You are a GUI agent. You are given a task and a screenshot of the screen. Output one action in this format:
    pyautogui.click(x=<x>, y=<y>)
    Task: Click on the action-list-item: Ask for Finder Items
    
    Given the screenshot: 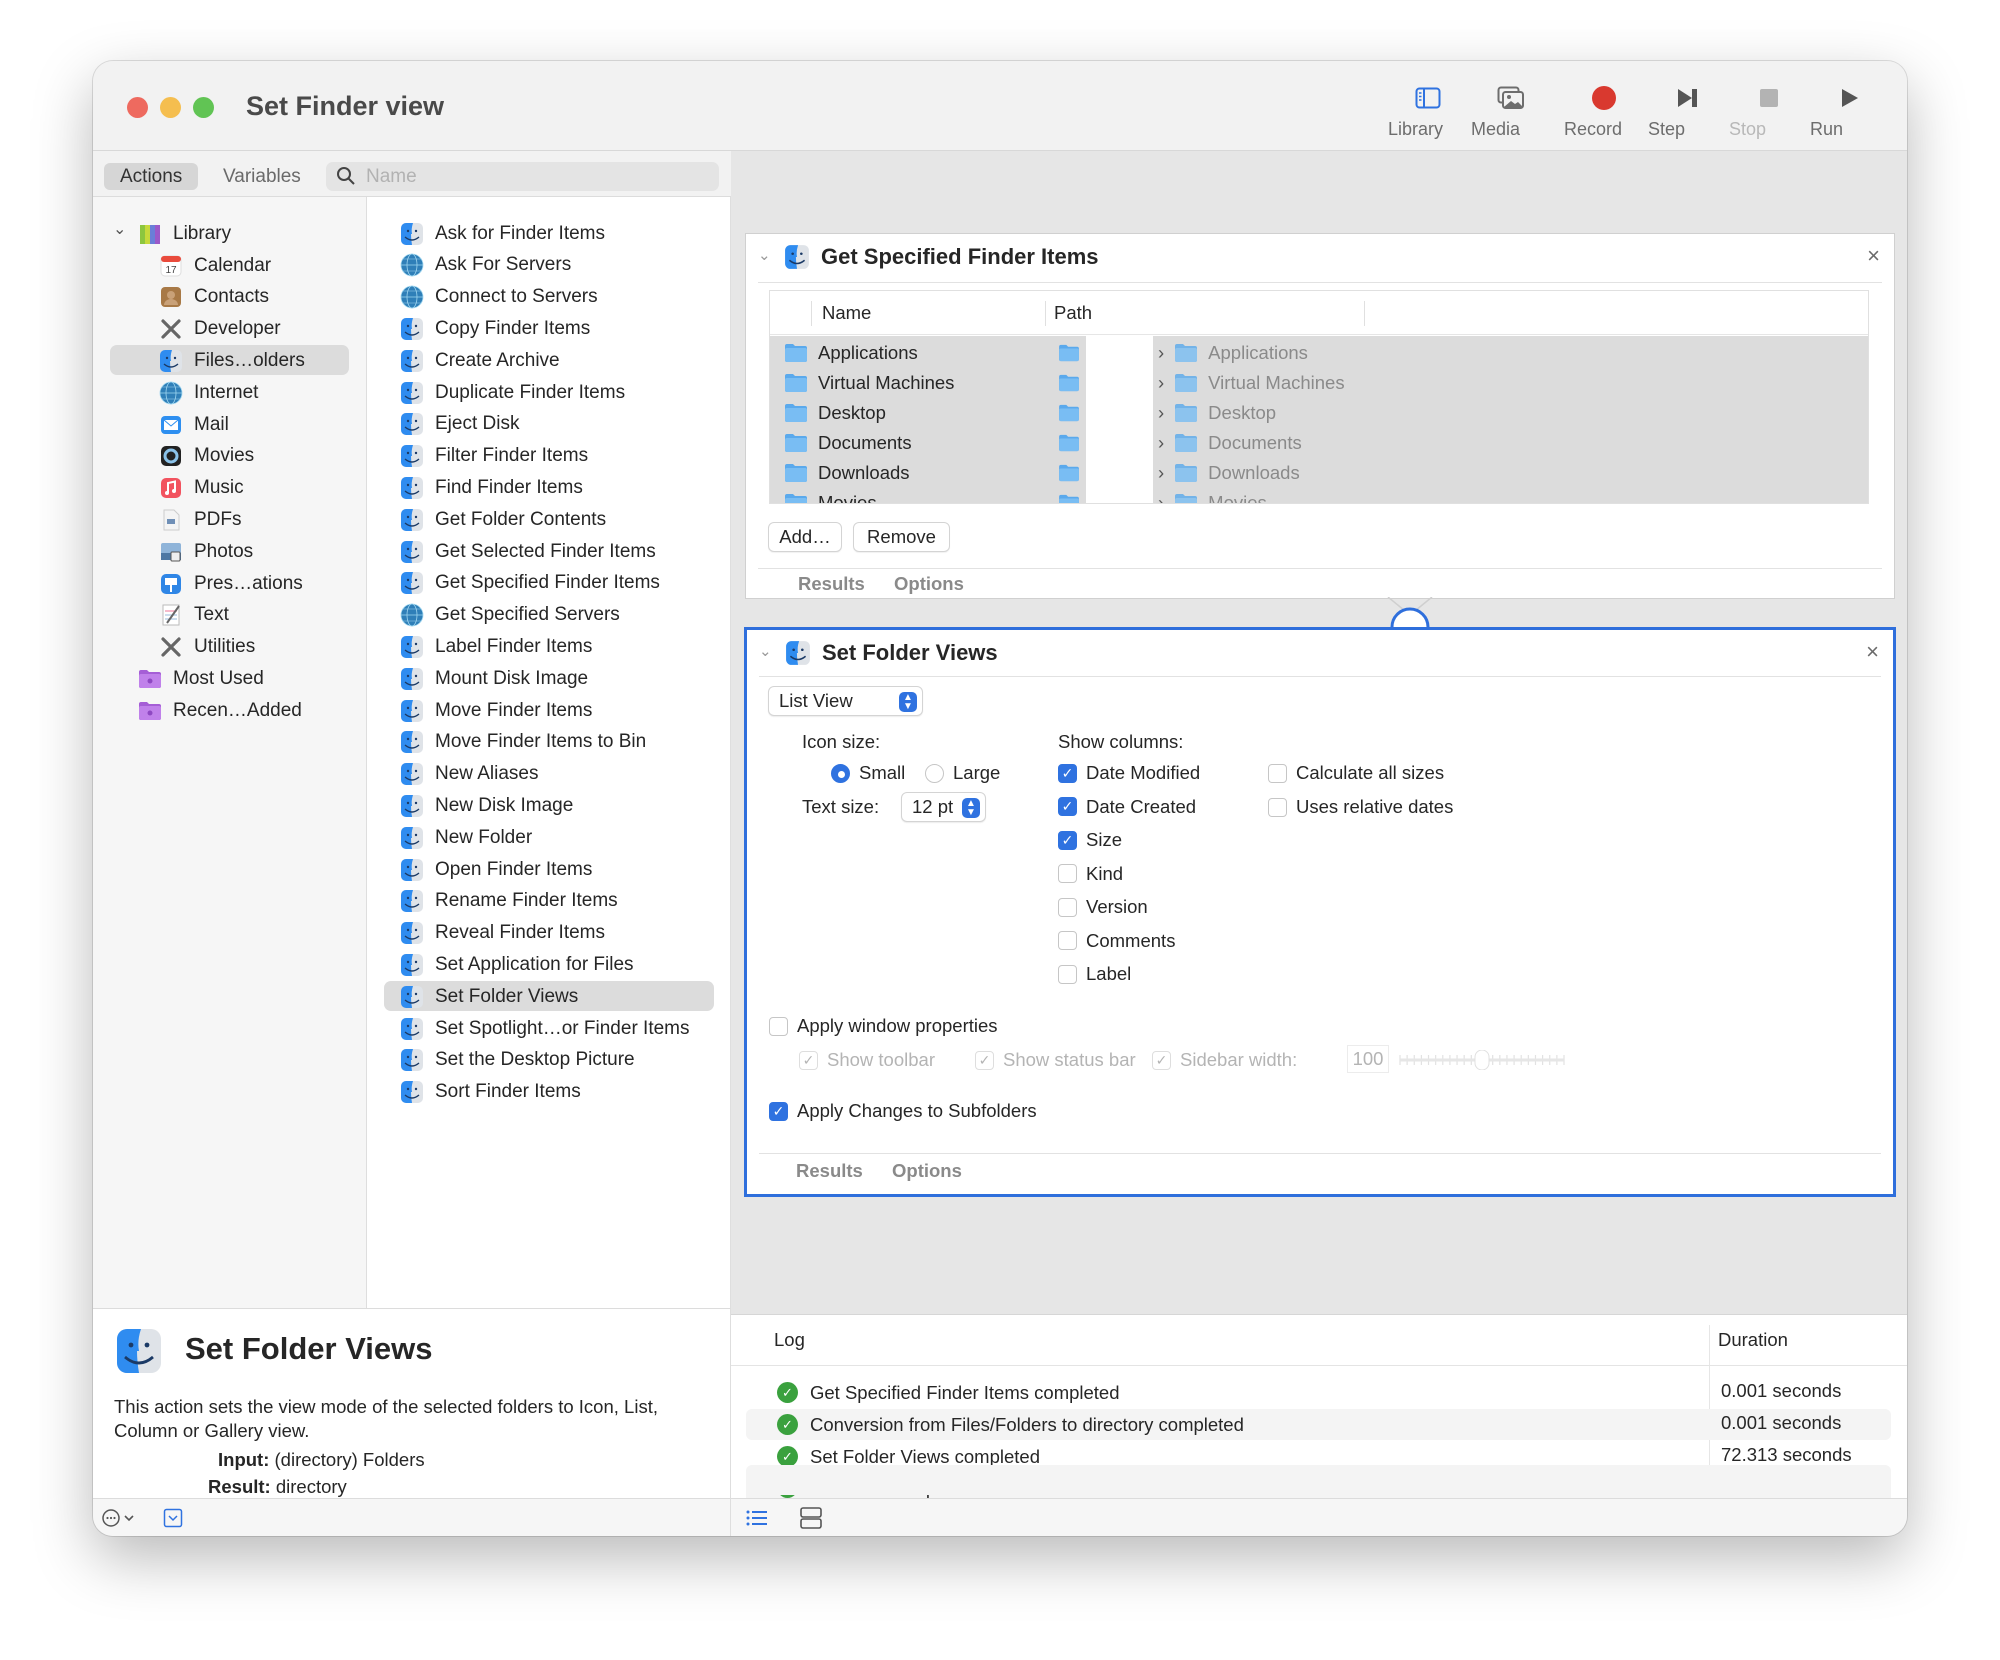 What is the action you would take?
    pyautogui.click(x=502, y=233)
    